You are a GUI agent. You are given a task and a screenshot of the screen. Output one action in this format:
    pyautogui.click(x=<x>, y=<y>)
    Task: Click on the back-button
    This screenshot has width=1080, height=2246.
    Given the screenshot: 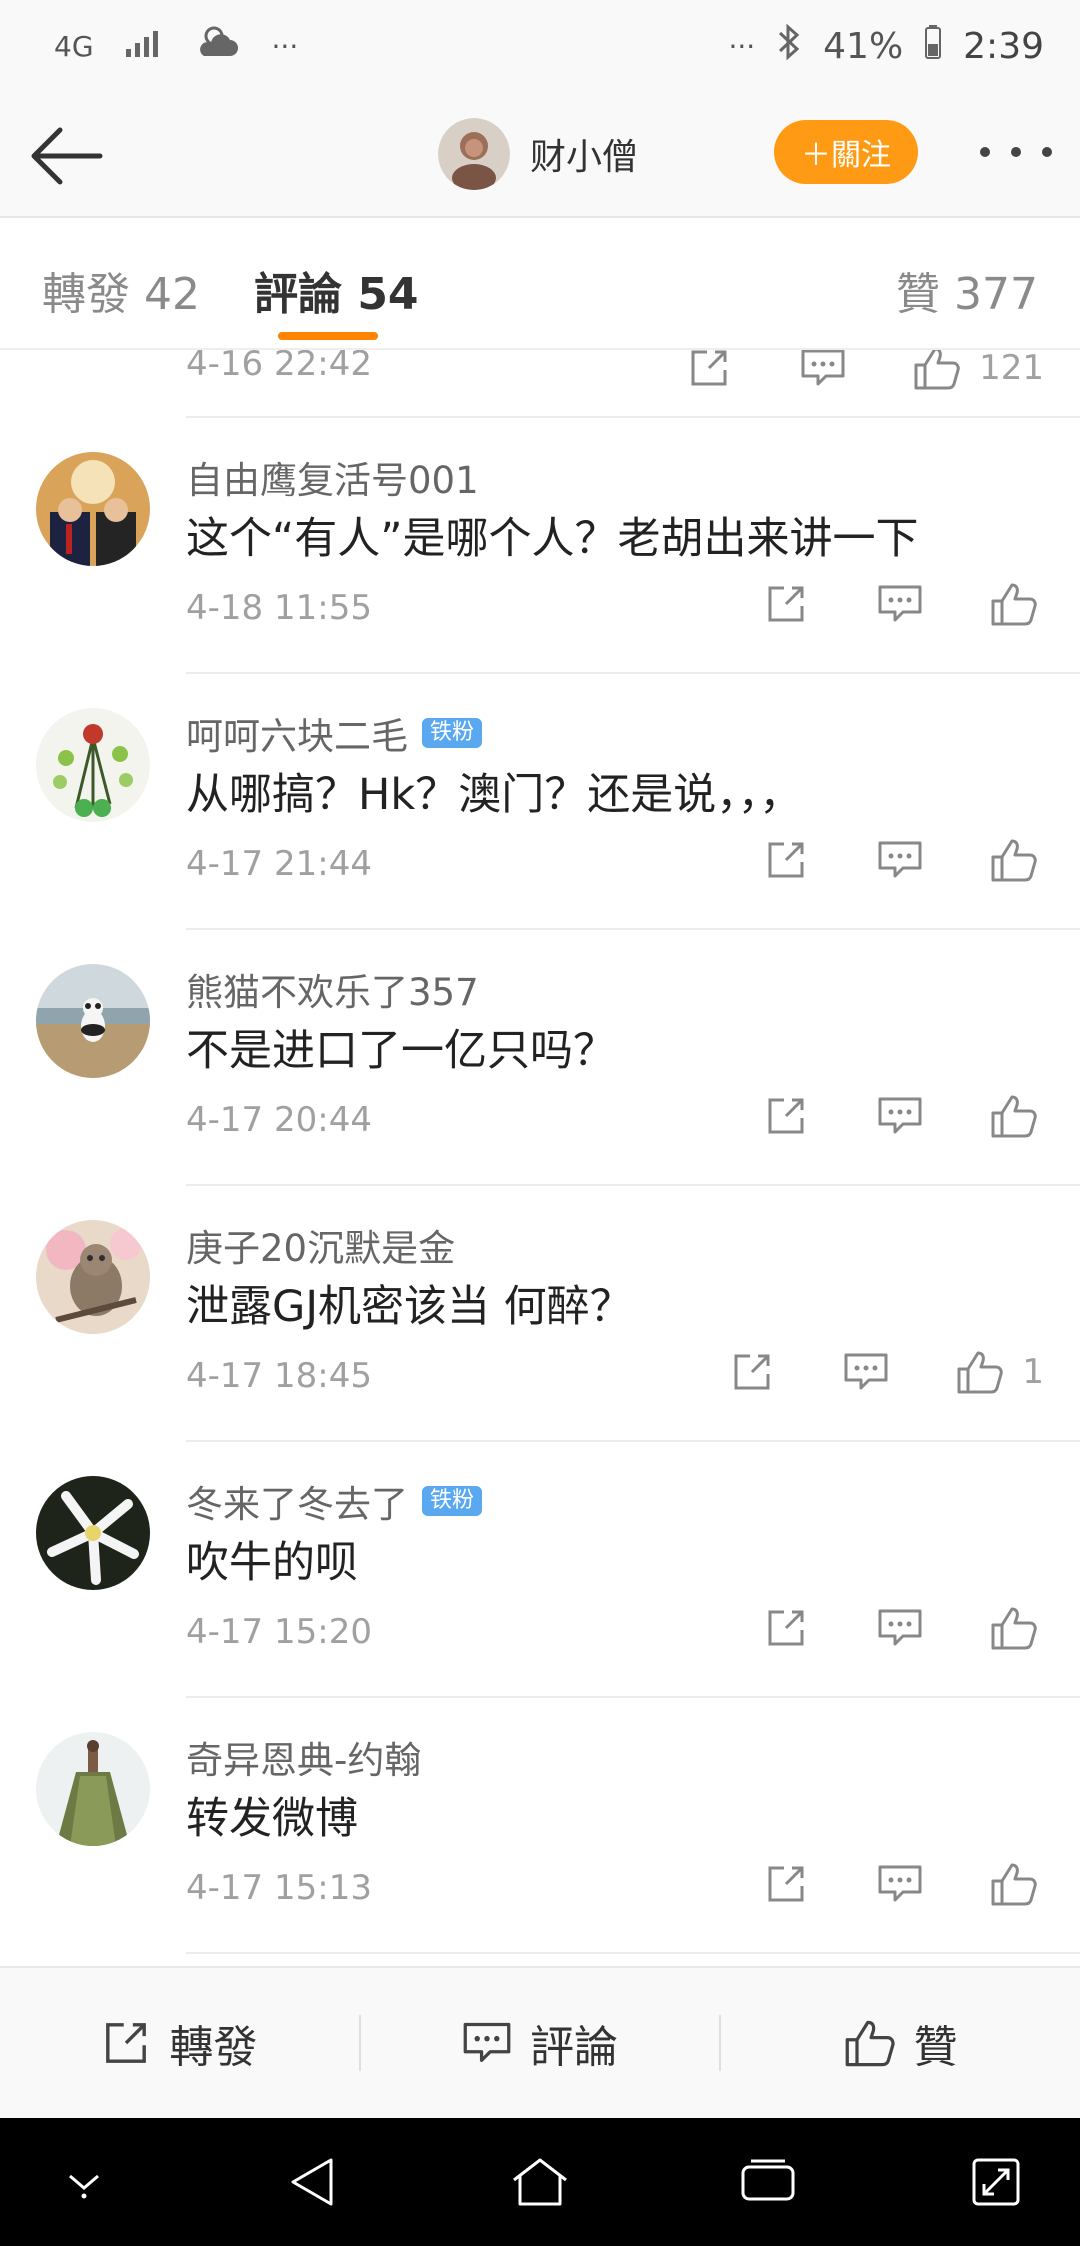 What is the action you would take?
    pyautogui.click(x=66, y=156)
    